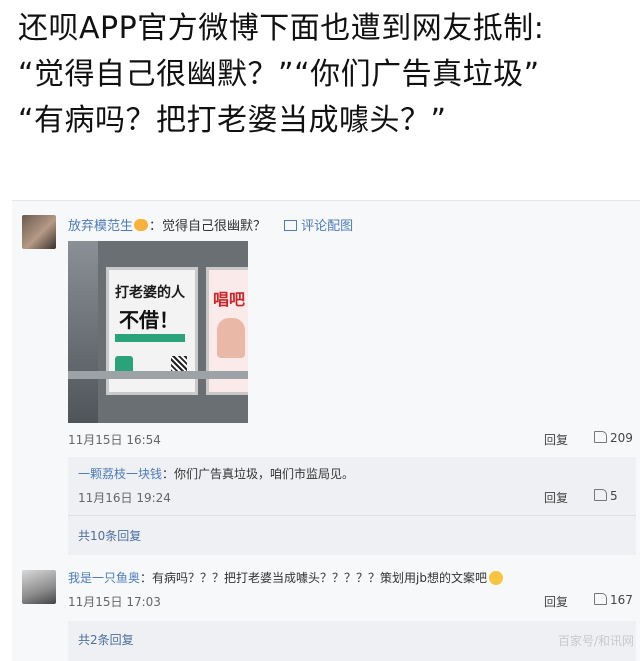 This screenshot has width=640, height=661. I want to click on comment-picture-link: 评论配图, so click(318, 226).